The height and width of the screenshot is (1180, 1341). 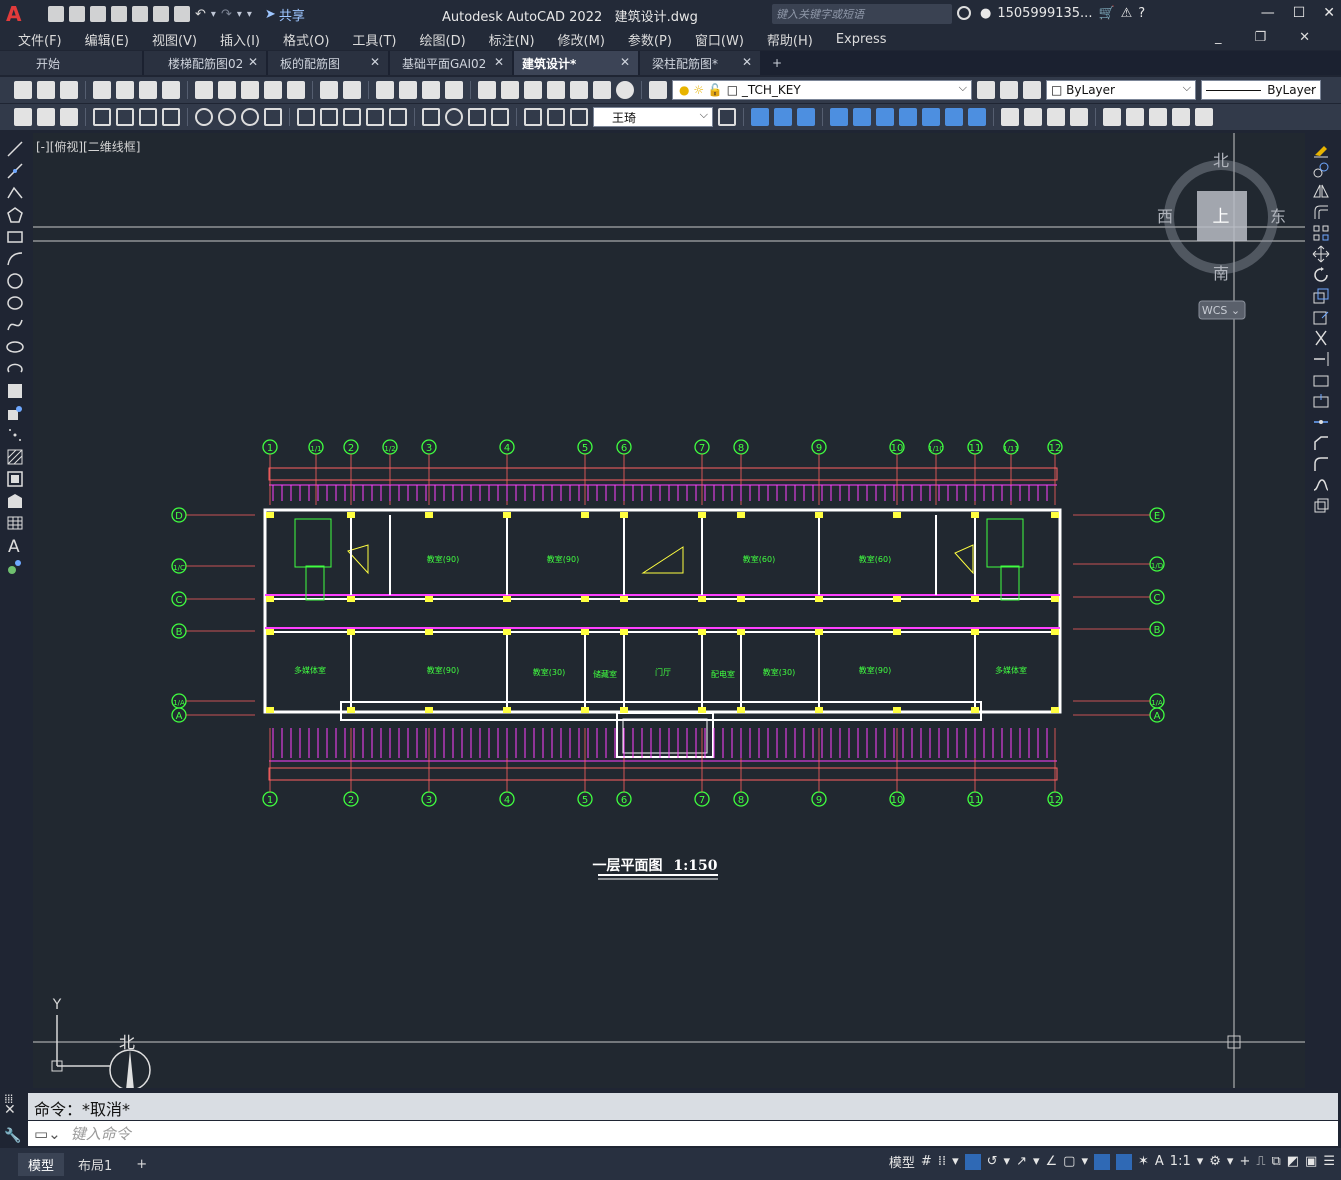 What do you see at coordinates (926, 1161) in the screenshot?
I see `grid-icon: #` at bounding box center [926, 1161].